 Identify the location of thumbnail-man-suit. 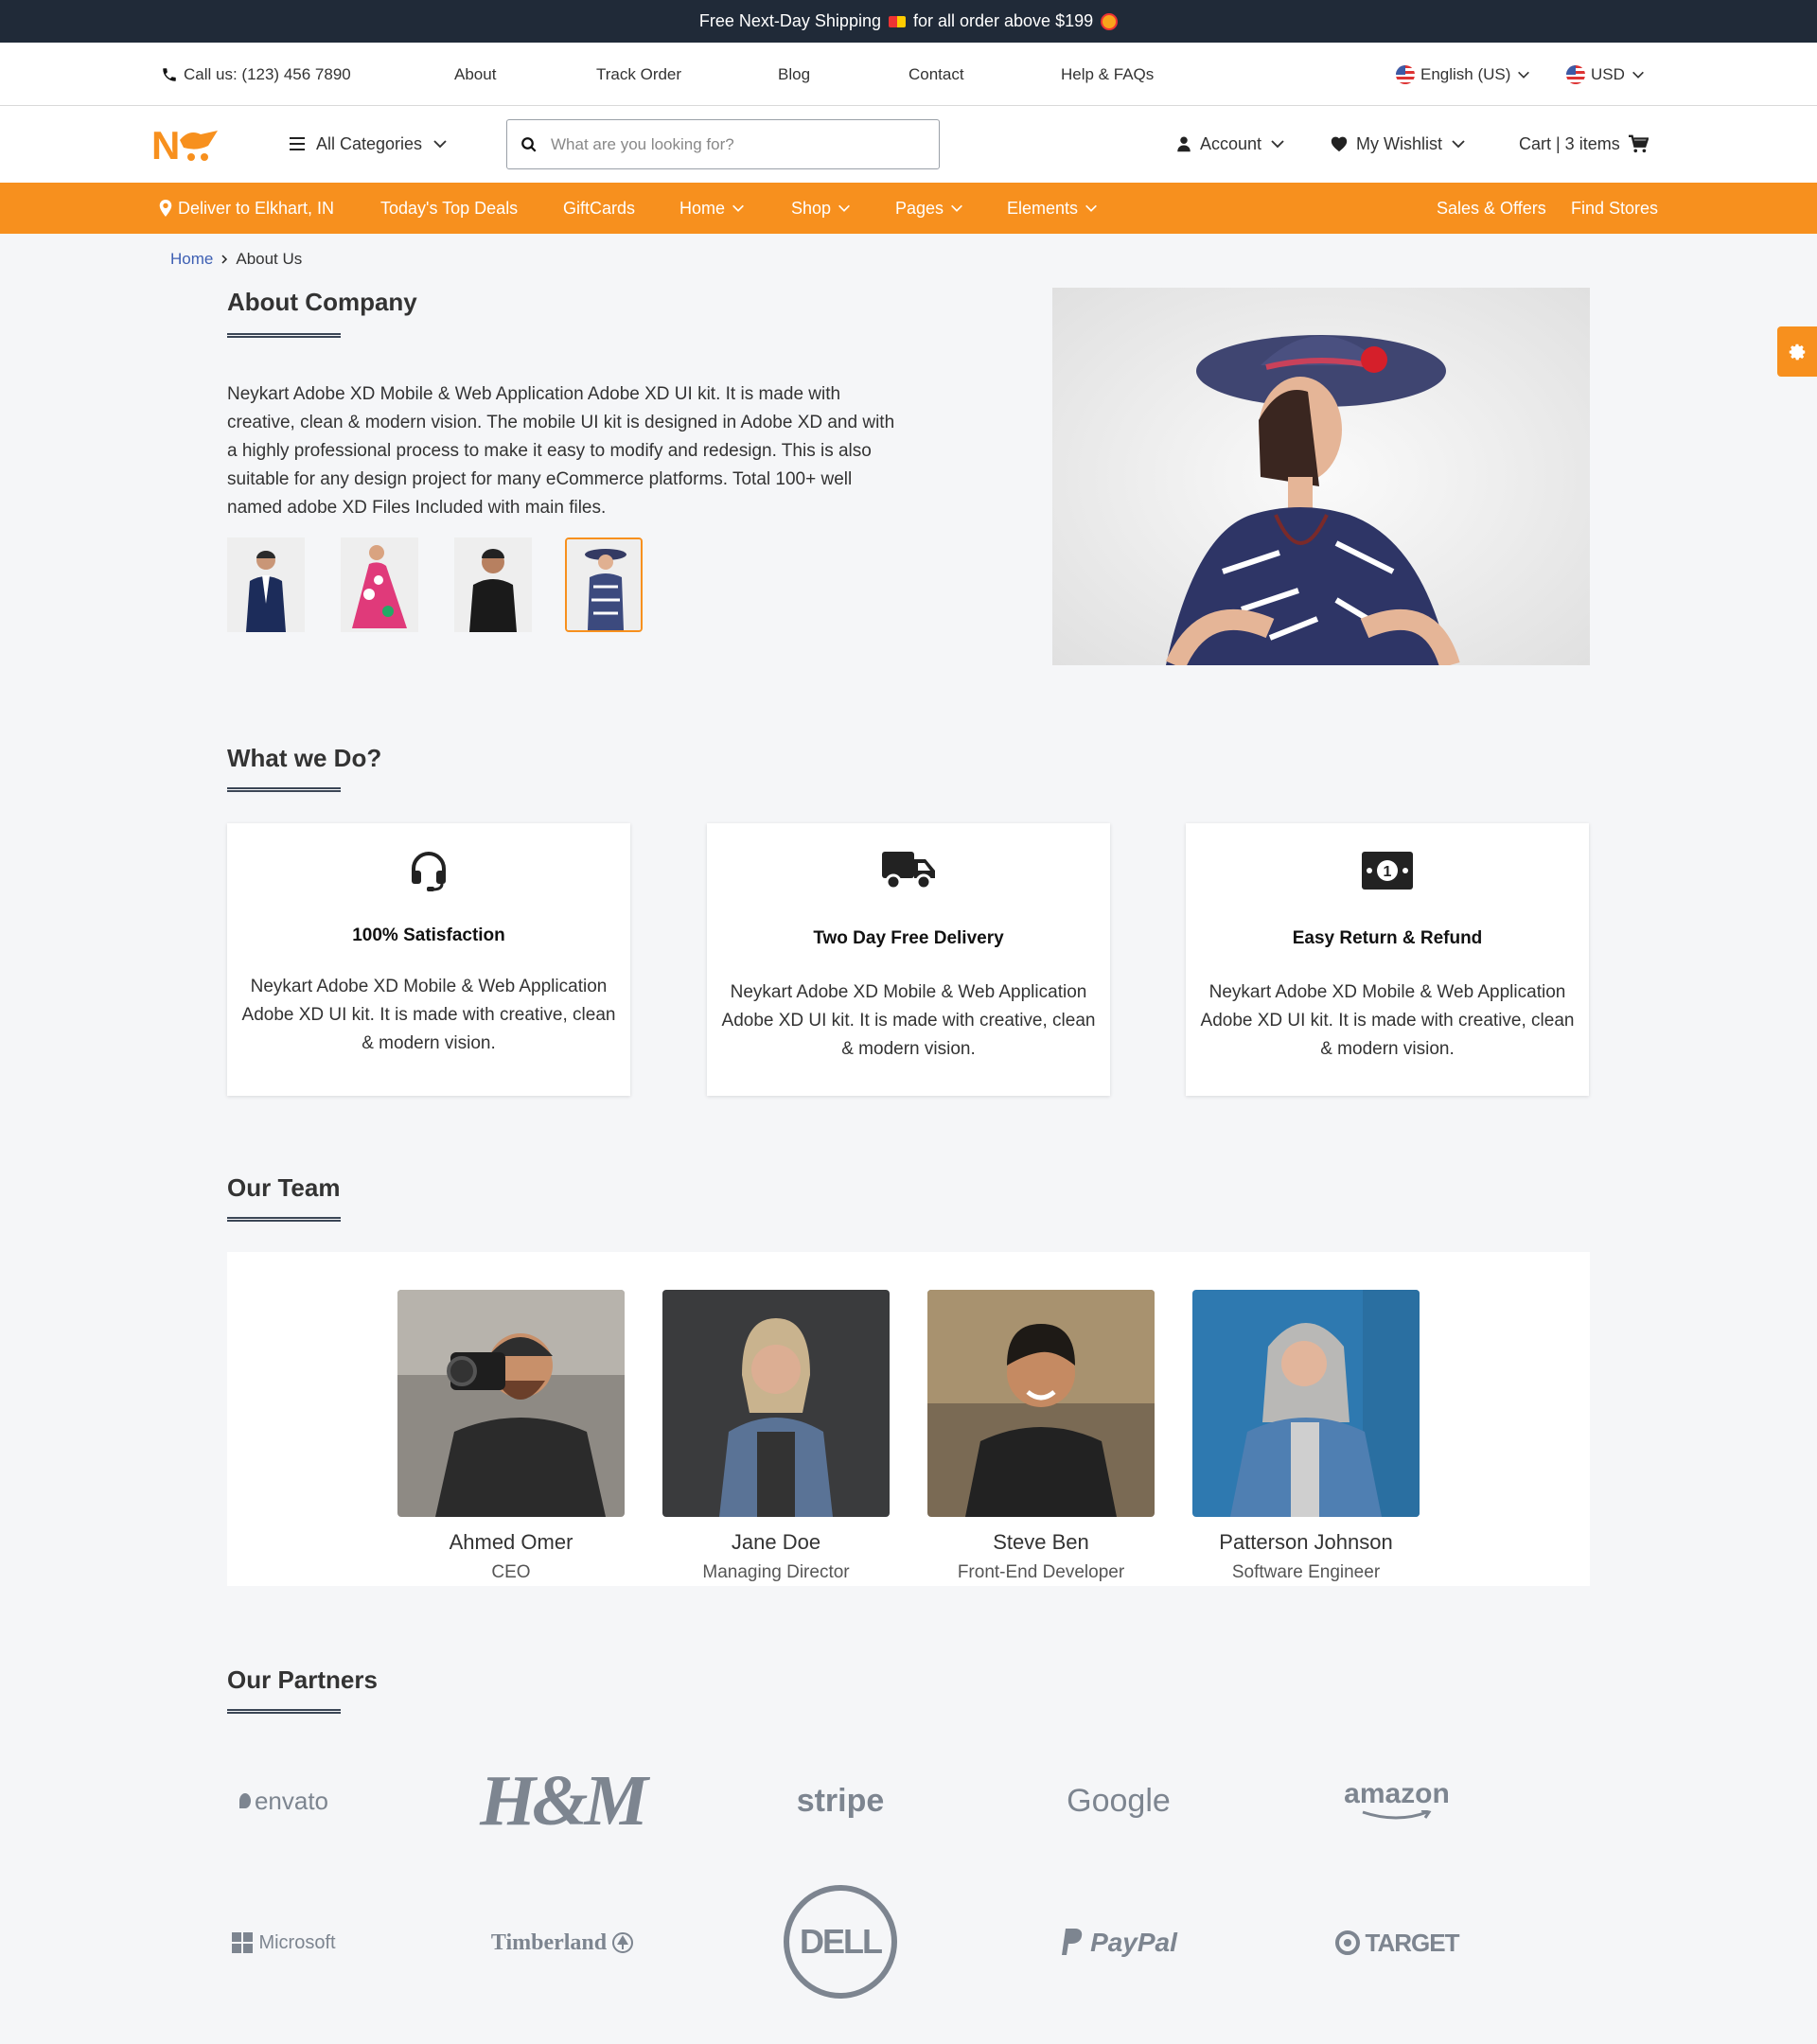
(266, 584).